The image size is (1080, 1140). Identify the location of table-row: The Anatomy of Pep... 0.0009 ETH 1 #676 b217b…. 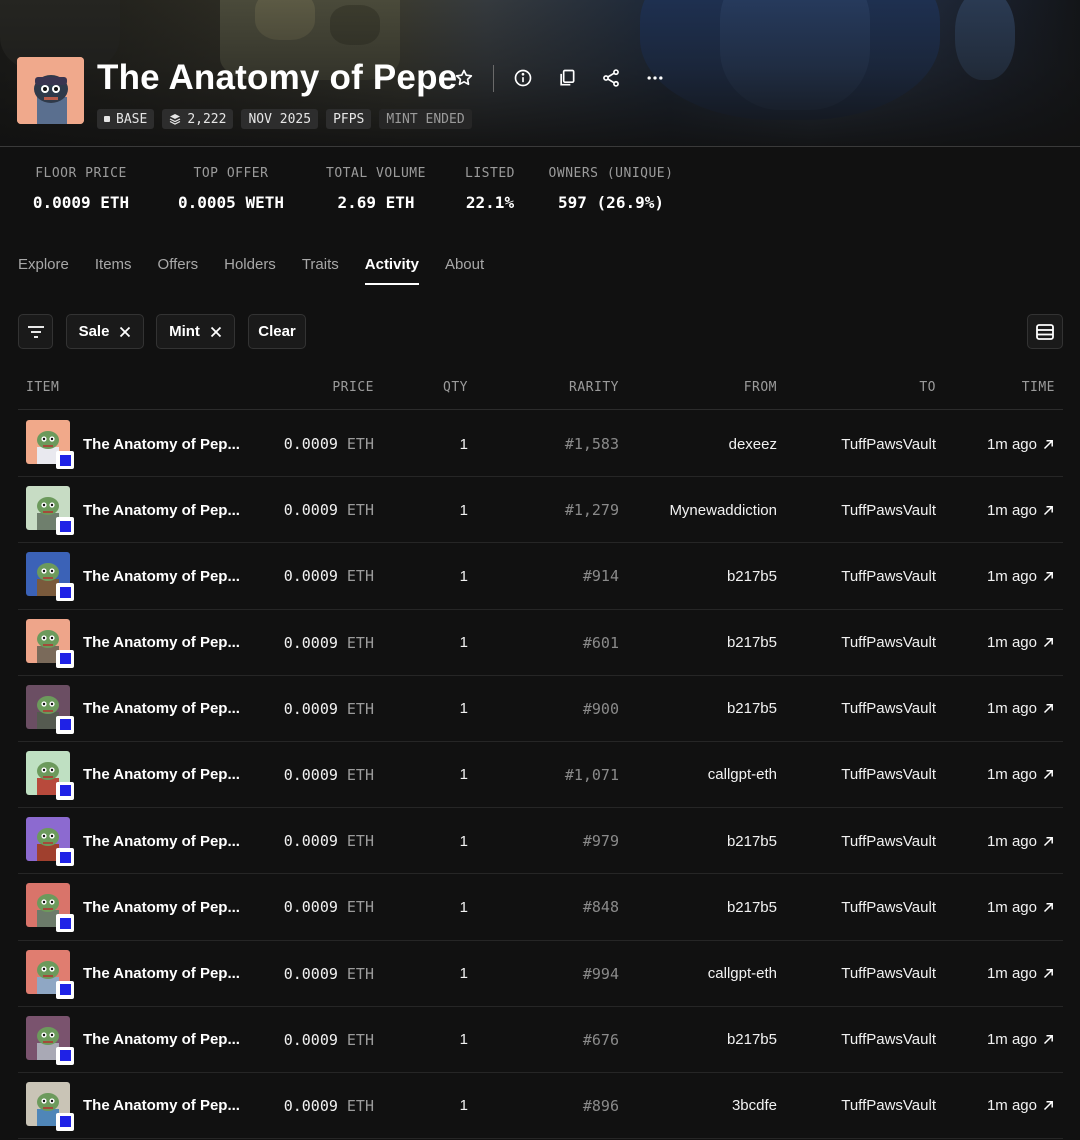
(540, 1040).